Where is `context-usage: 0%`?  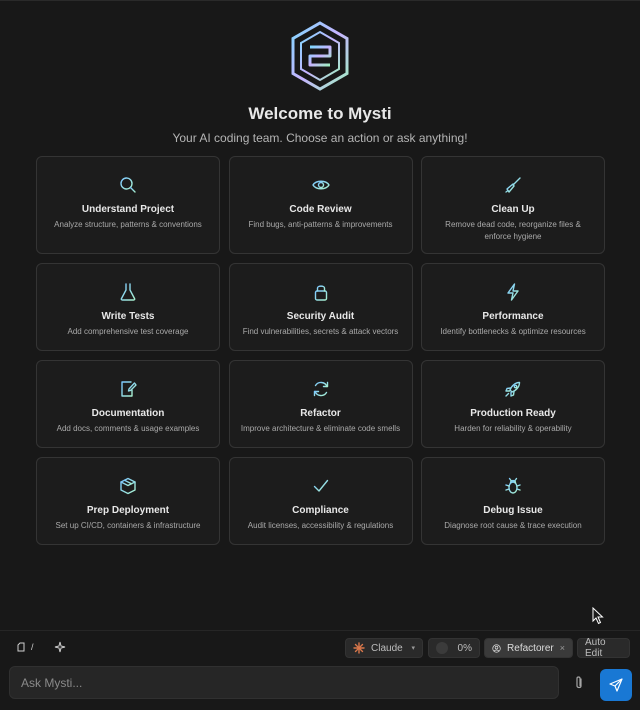
context-usage: 0% is located at coordinates (454, 648).